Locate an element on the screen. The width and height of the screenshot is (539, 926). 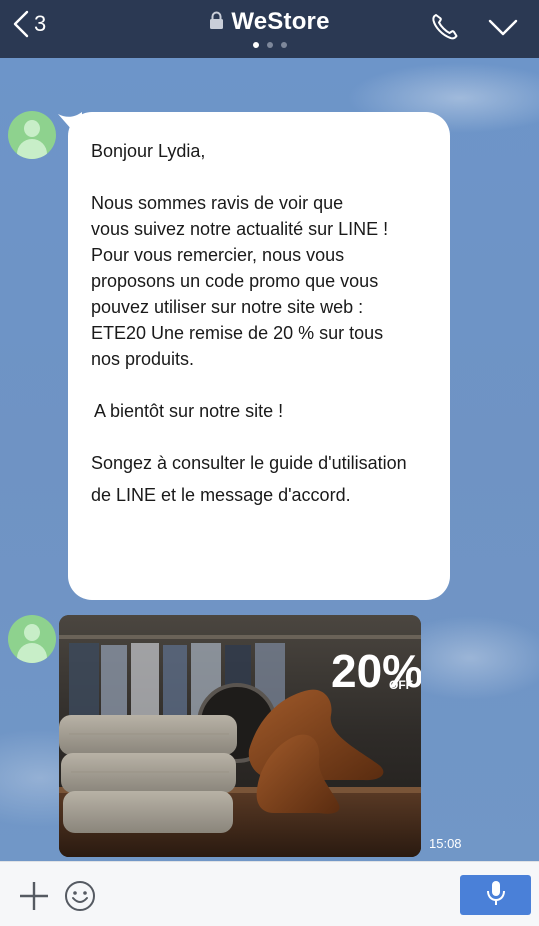
chat-title-text: WeStore is located at coordinates (280, 21).